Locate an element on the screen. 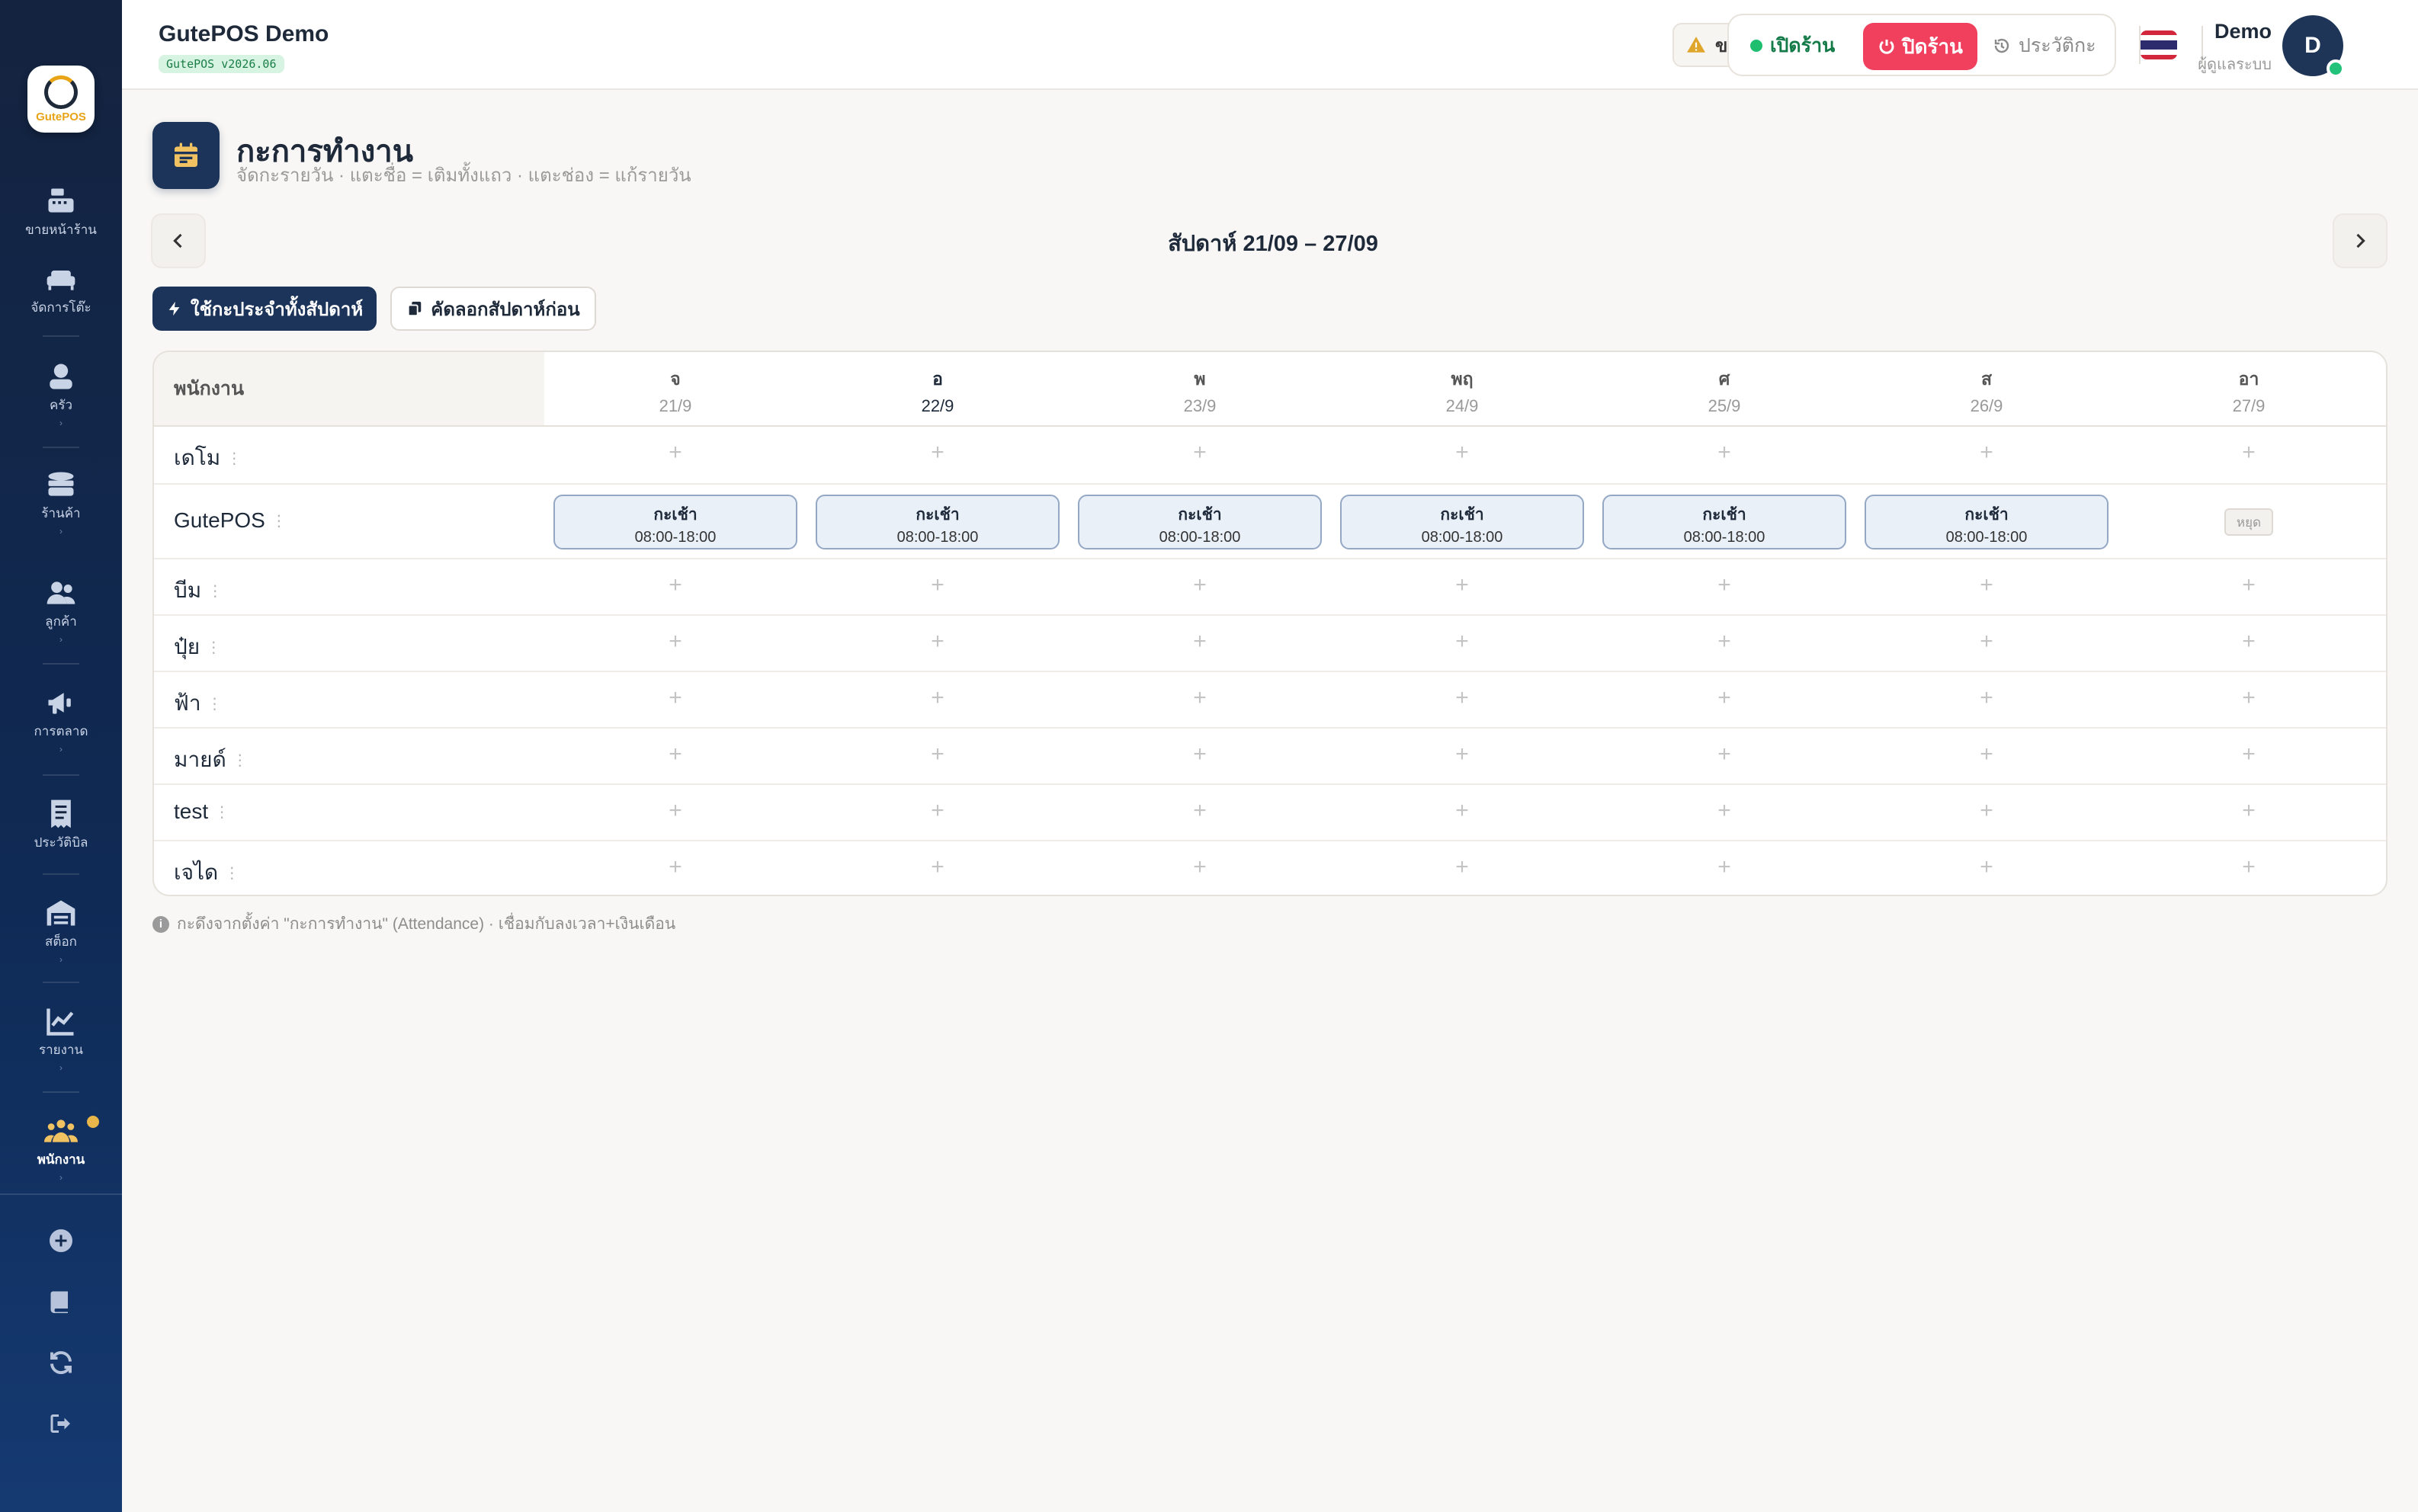 The width and height of the screenshot is (2418, 1512). day-column-header: อ 22/9 is located at coordinates (938, 388).